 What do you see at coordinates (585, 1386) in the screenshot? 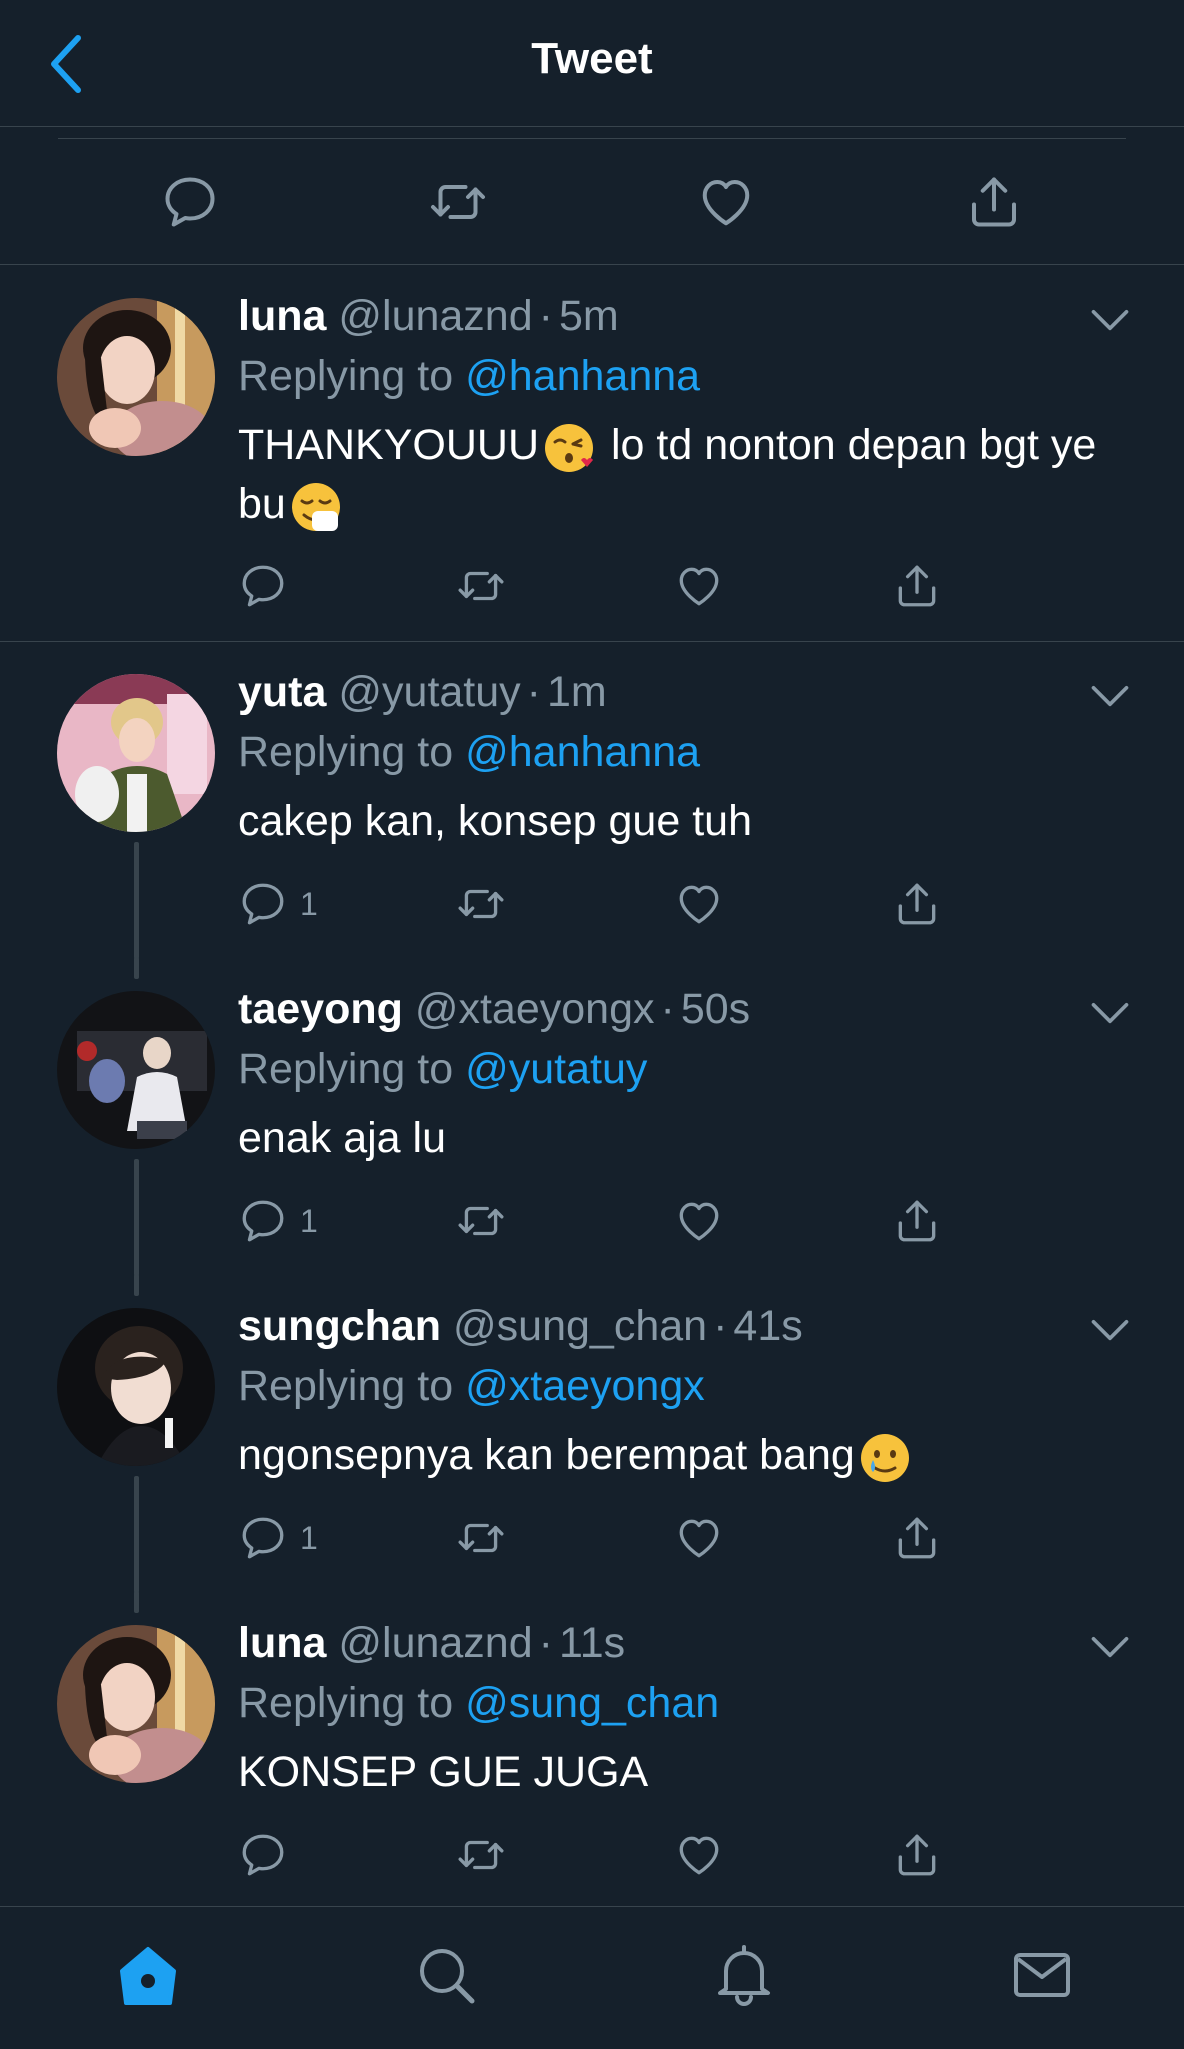
I see `mention-link: @xtaeyongx` at bounding box center [585, 1386].